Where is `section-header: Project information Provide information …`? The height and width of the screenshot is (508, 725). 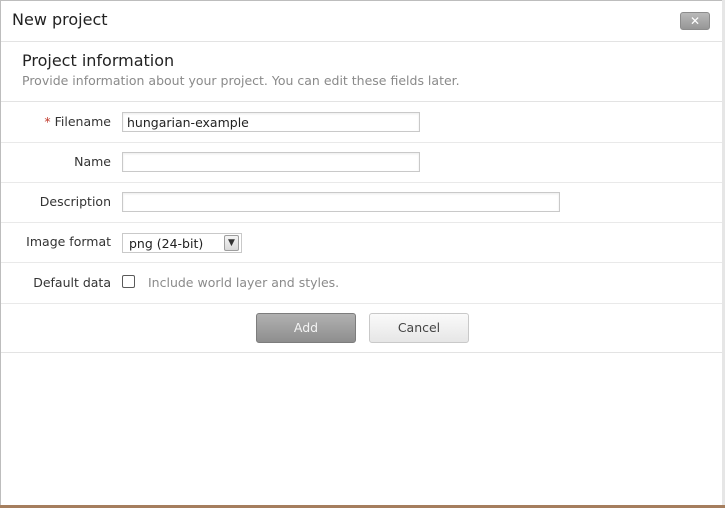 section-header: Project information Provide information … is located at coordinates (361, 72).